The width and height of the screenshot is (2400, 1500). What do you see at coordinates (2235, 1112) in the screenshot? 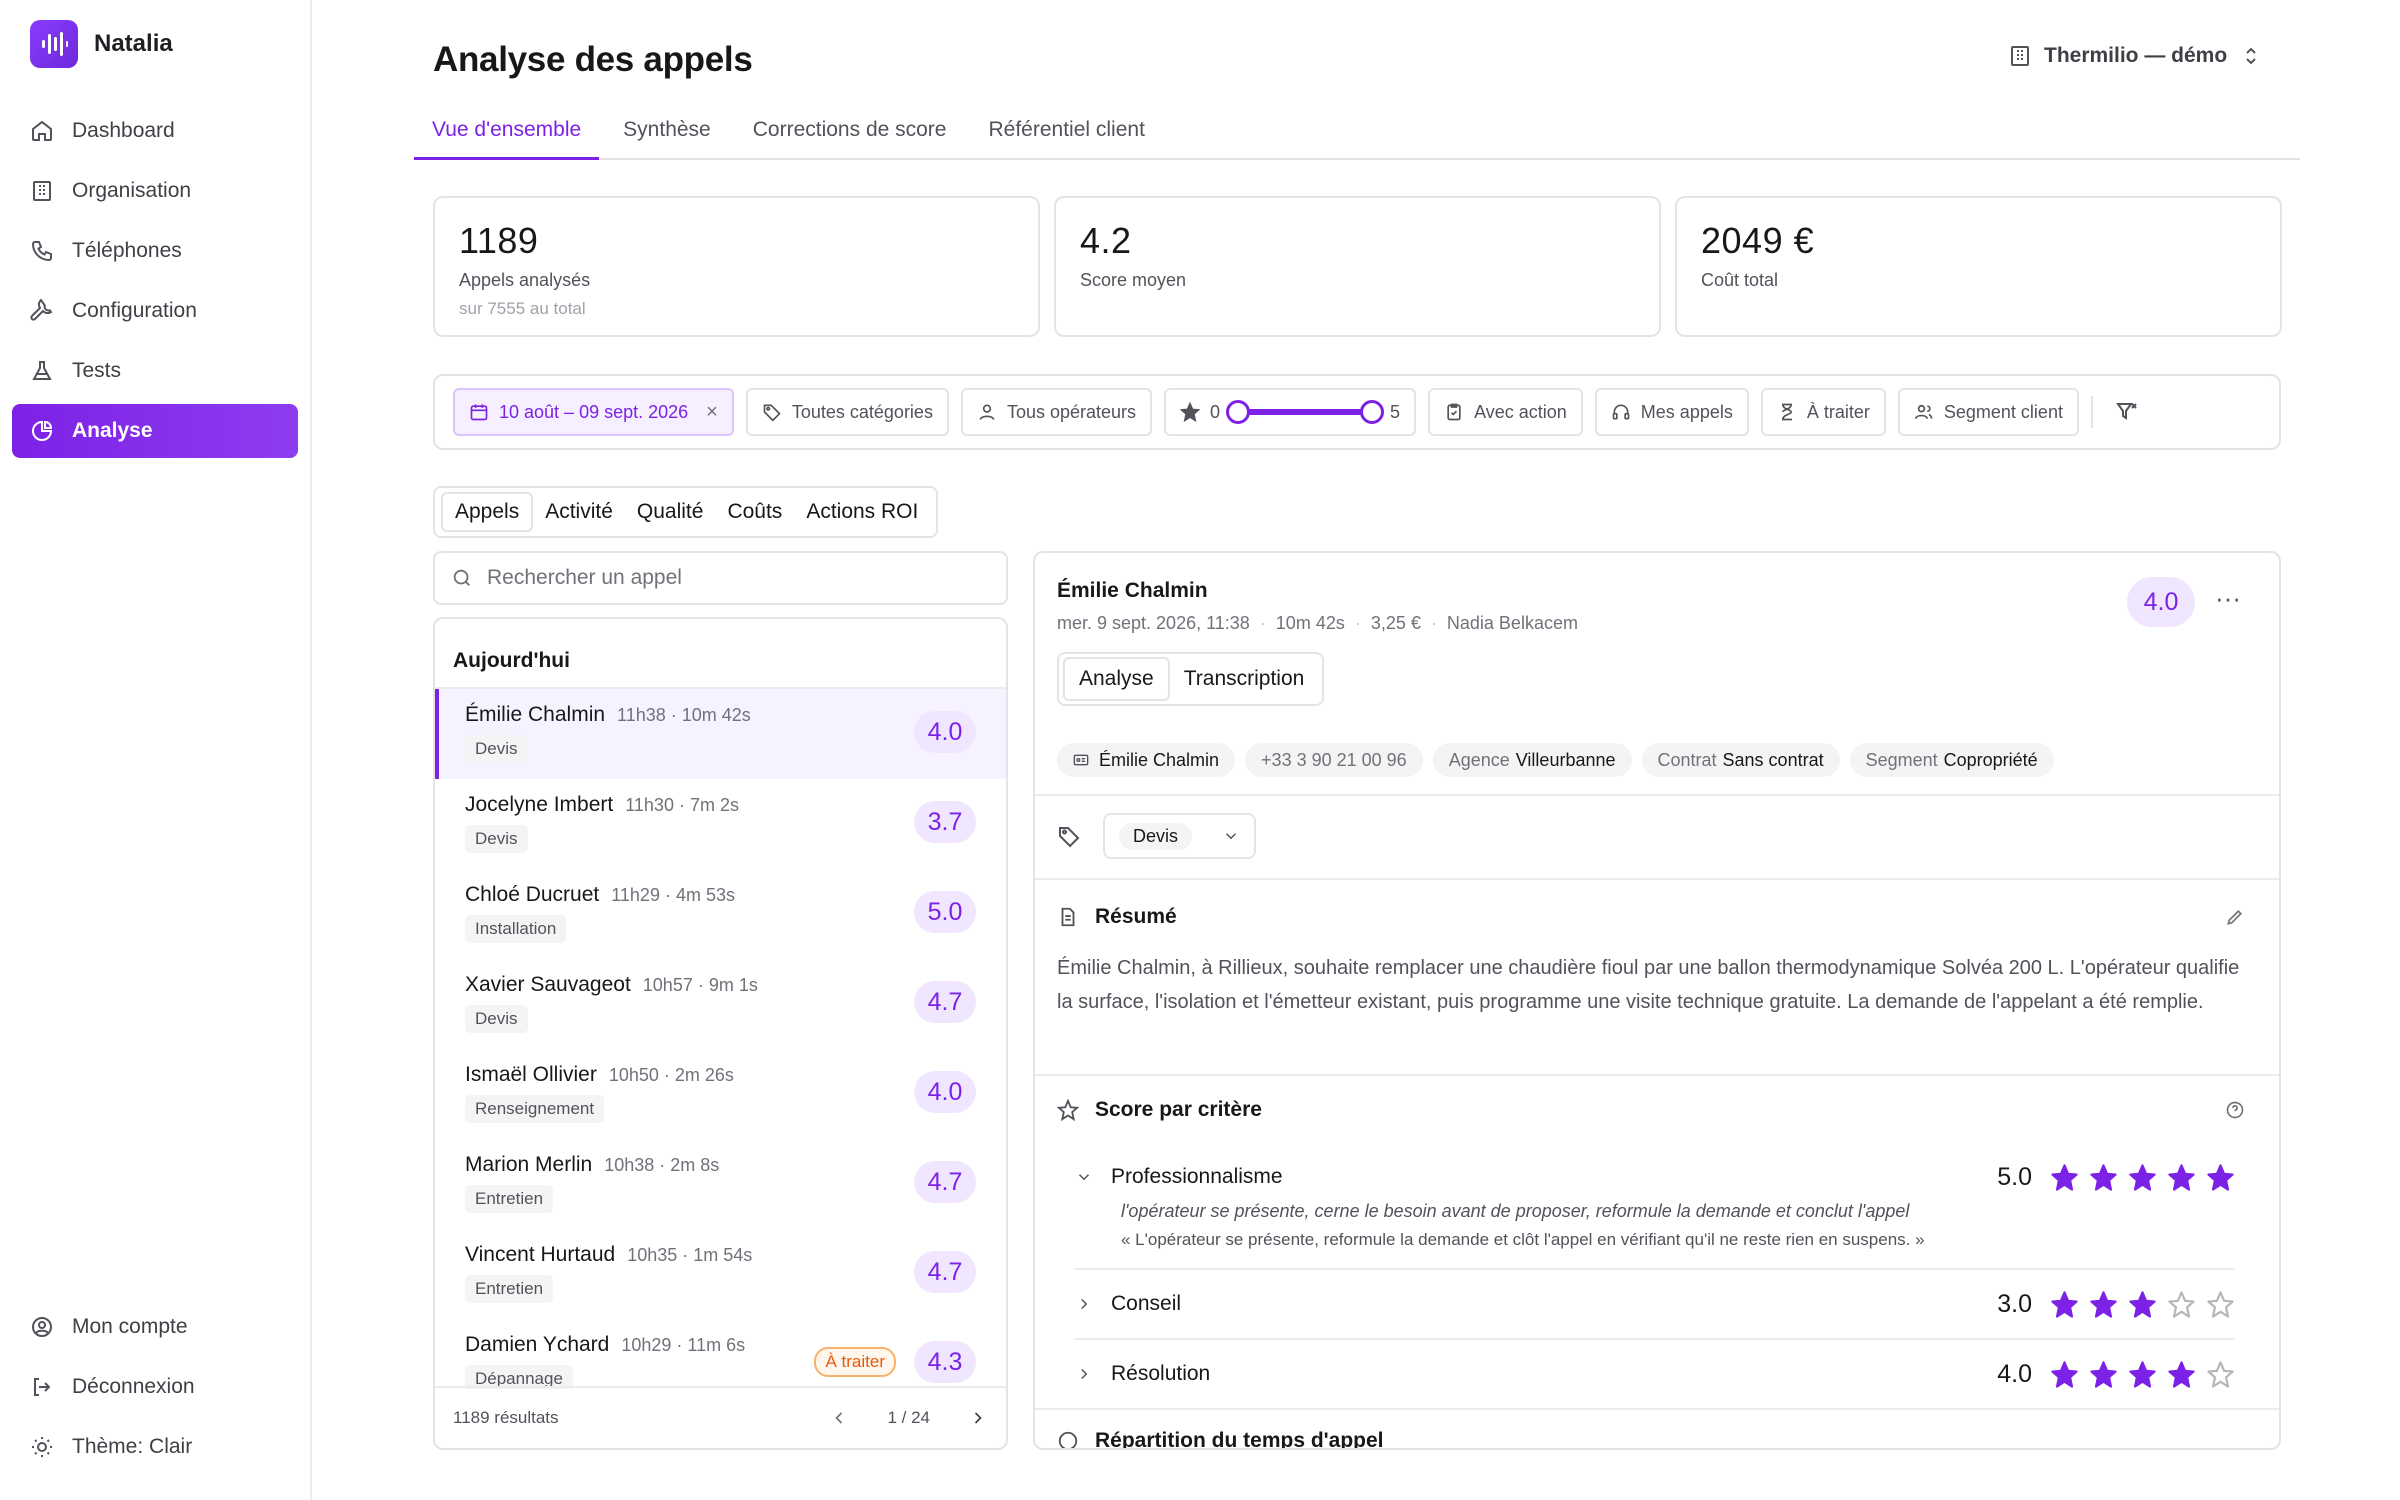
I see `criteria-help-button` at bounding box center [2235, 1112].